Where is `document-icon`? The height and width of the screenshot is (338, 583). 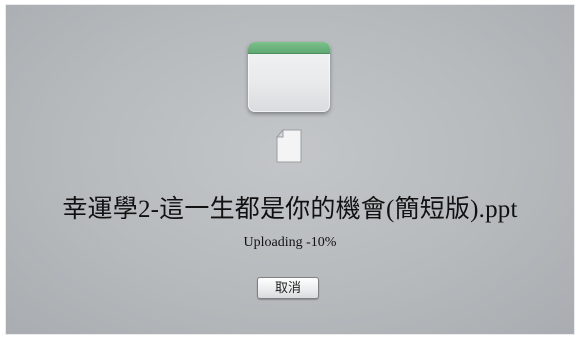
document-icon is located at coordinates (289, 146).